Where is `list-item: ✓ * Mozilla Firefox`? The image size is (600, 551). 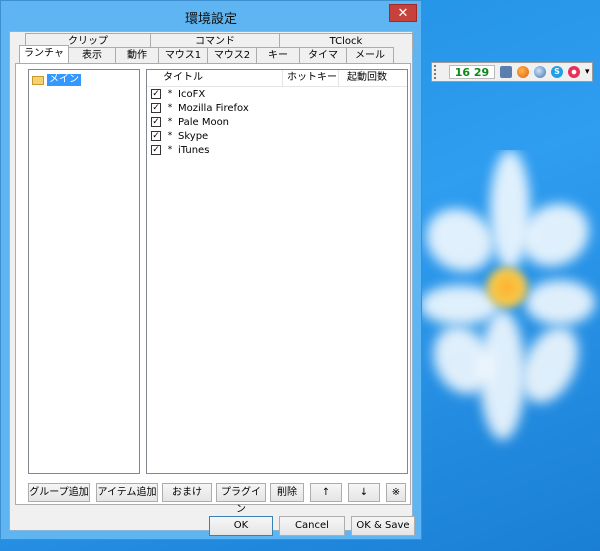 list-item: ✓ * Mozilla Firefox is located at coordinates (277, 108).